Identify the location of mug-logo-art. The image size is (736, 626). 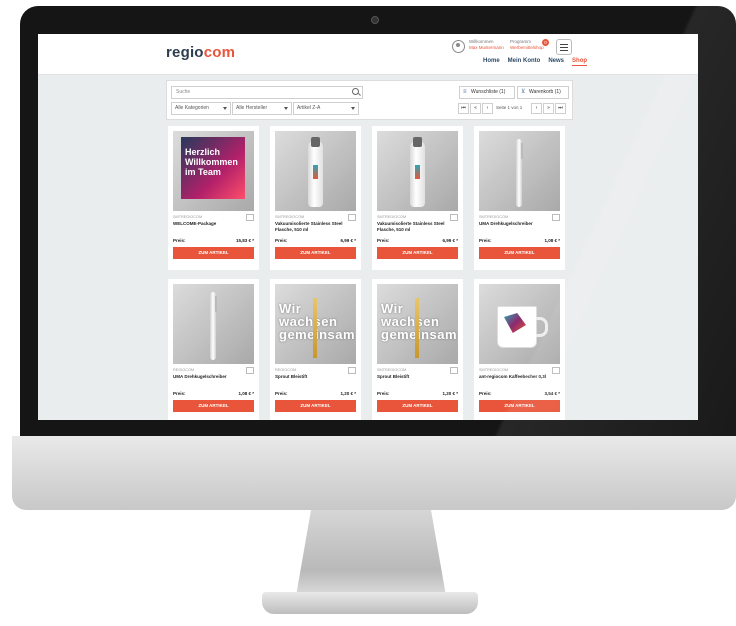
(515, 323).